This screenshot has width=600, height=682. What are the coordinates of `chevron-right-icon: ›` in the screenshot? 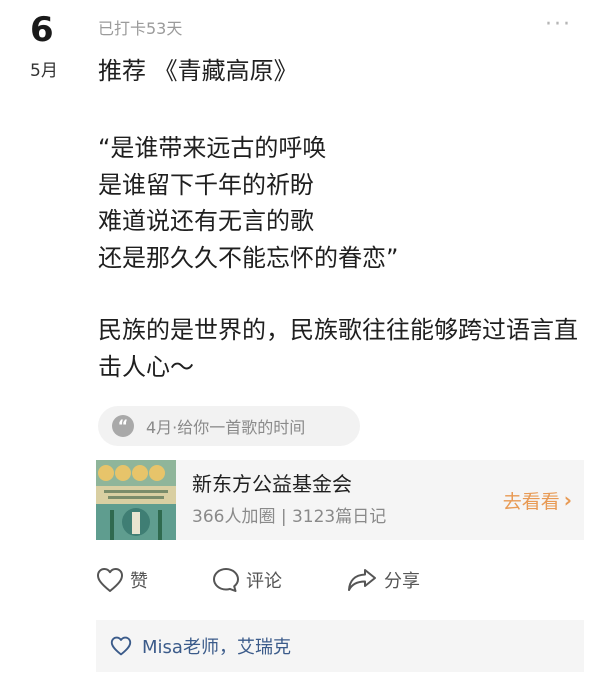 It's located at (567, 500).